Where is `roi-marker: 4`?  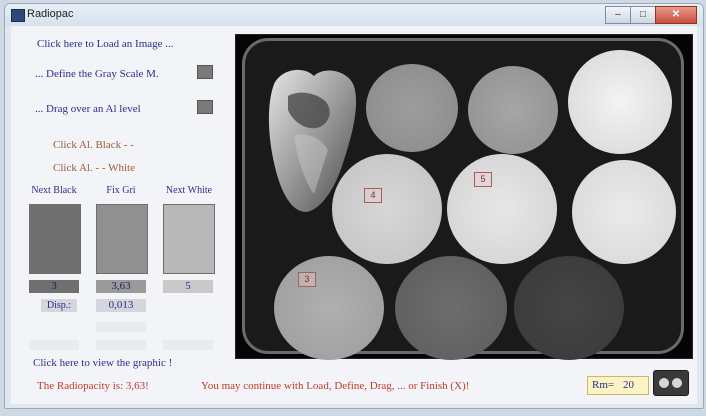 roi-marker: 4 is located at coordinates (373, 195).